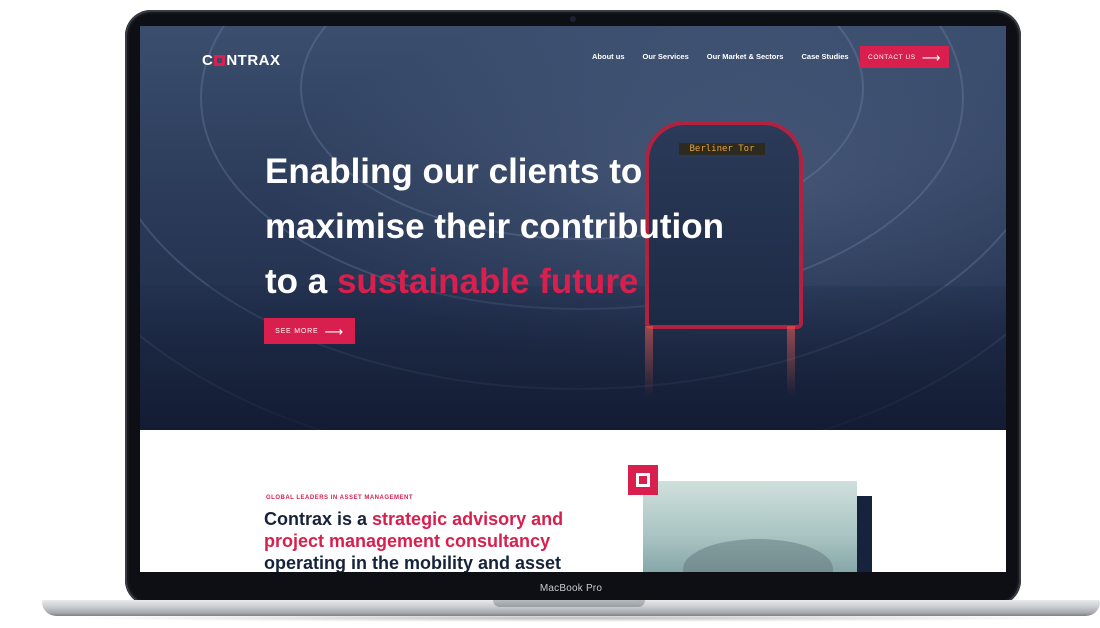  What do you see at coordinates (745, 56) in the screenshot?
I see `nav-market-sectors: Our Market & Sectors` at bounding box center [745, 56].